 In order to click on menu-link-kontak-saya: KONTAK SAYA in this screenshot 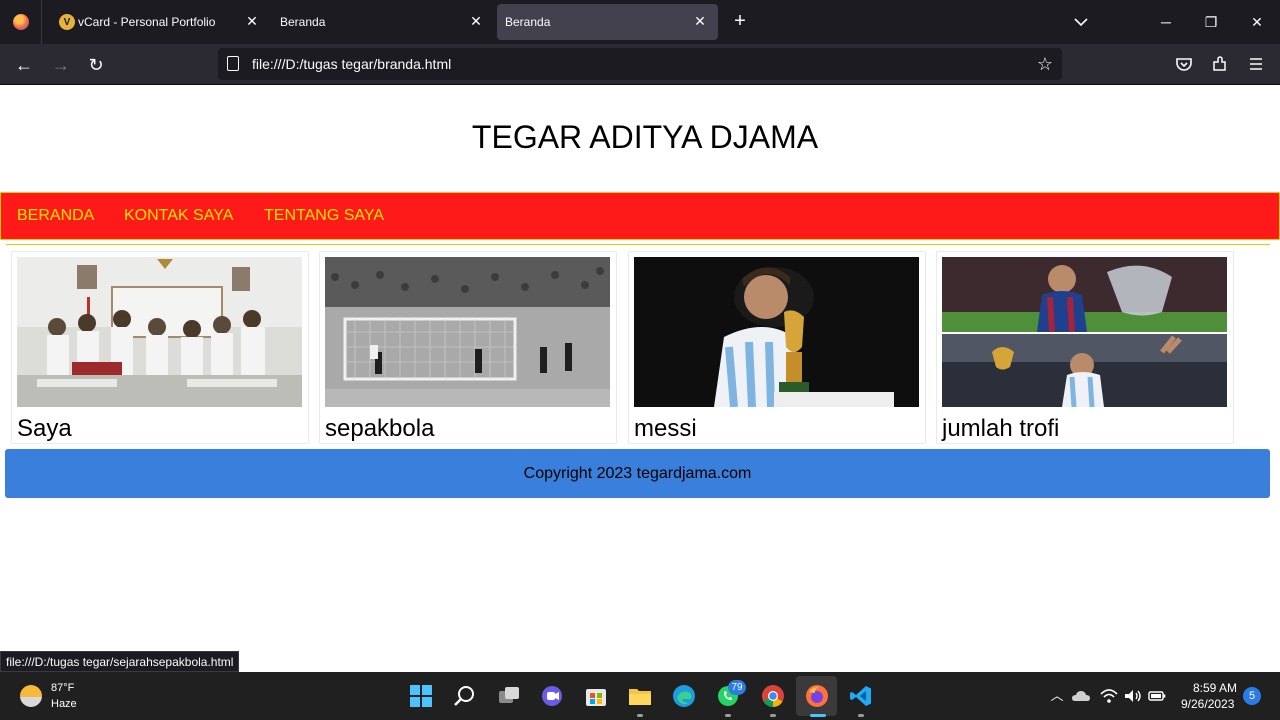, I will do `click(178, 216)`.